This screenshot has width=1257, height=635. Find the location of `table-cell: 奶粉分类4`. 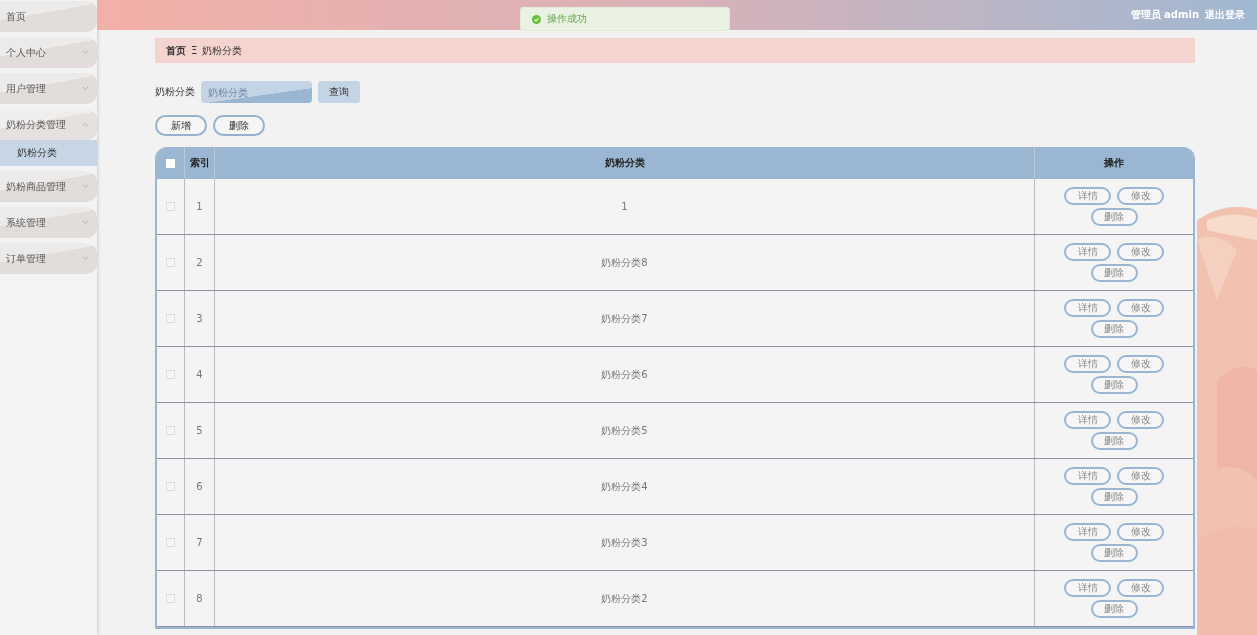

table-cell: 奶粉分类4 is located at coordinates (625, 486).